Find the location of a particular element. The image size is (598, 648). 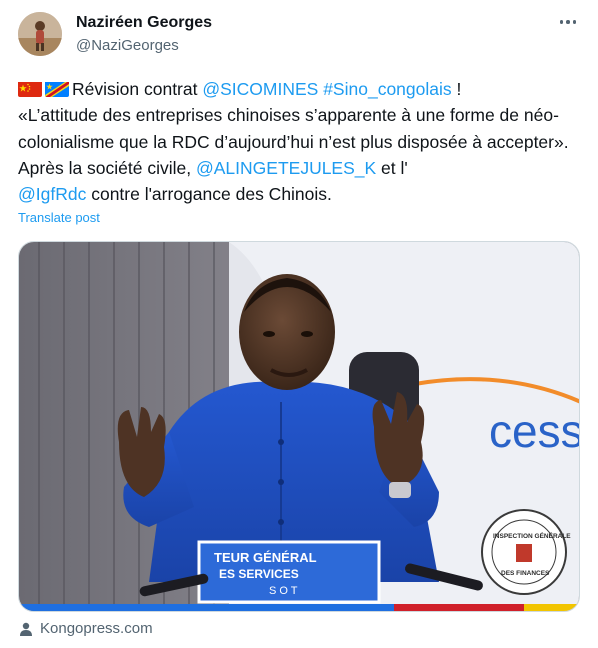

seal-line2: DES FINANCES is located at coordinates (525, 573).